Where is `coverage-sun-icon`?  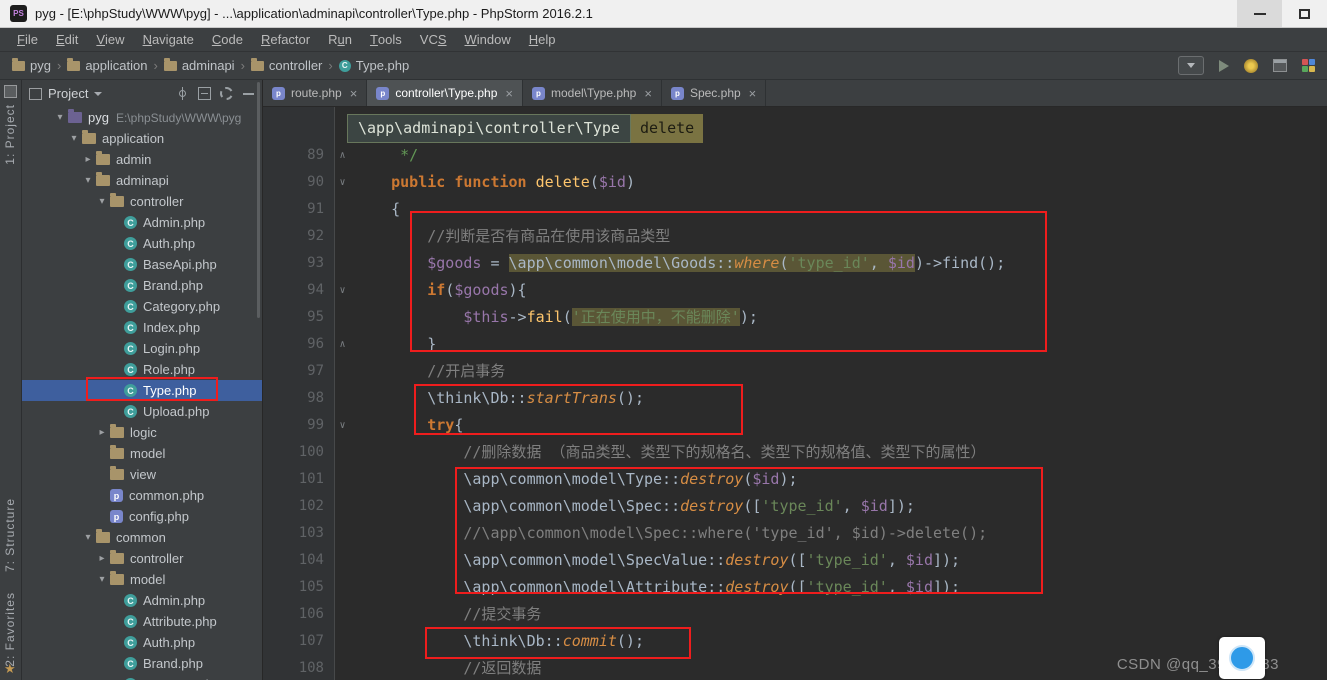 coverage-sun-icon is located at coordinates (1251, 65).